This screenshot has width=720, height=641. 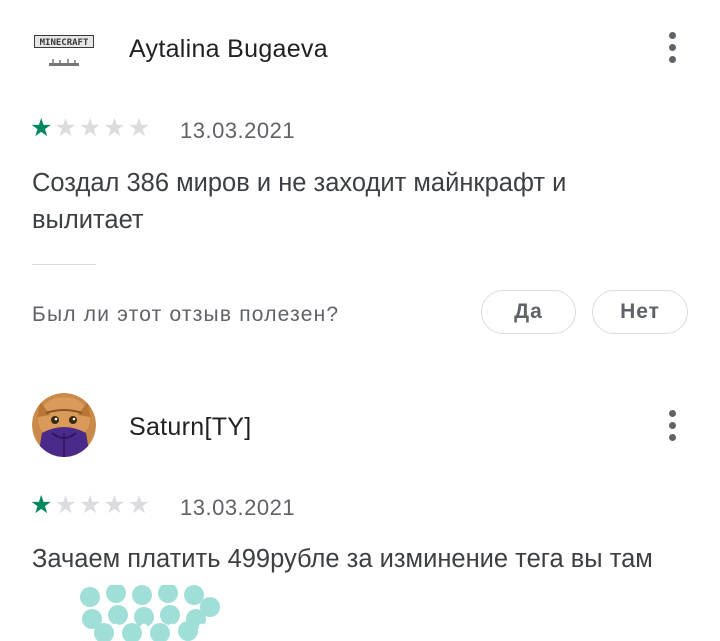 I want to click on review-author-name: Aytalina Bugaeva, so click(x=228, y=49).